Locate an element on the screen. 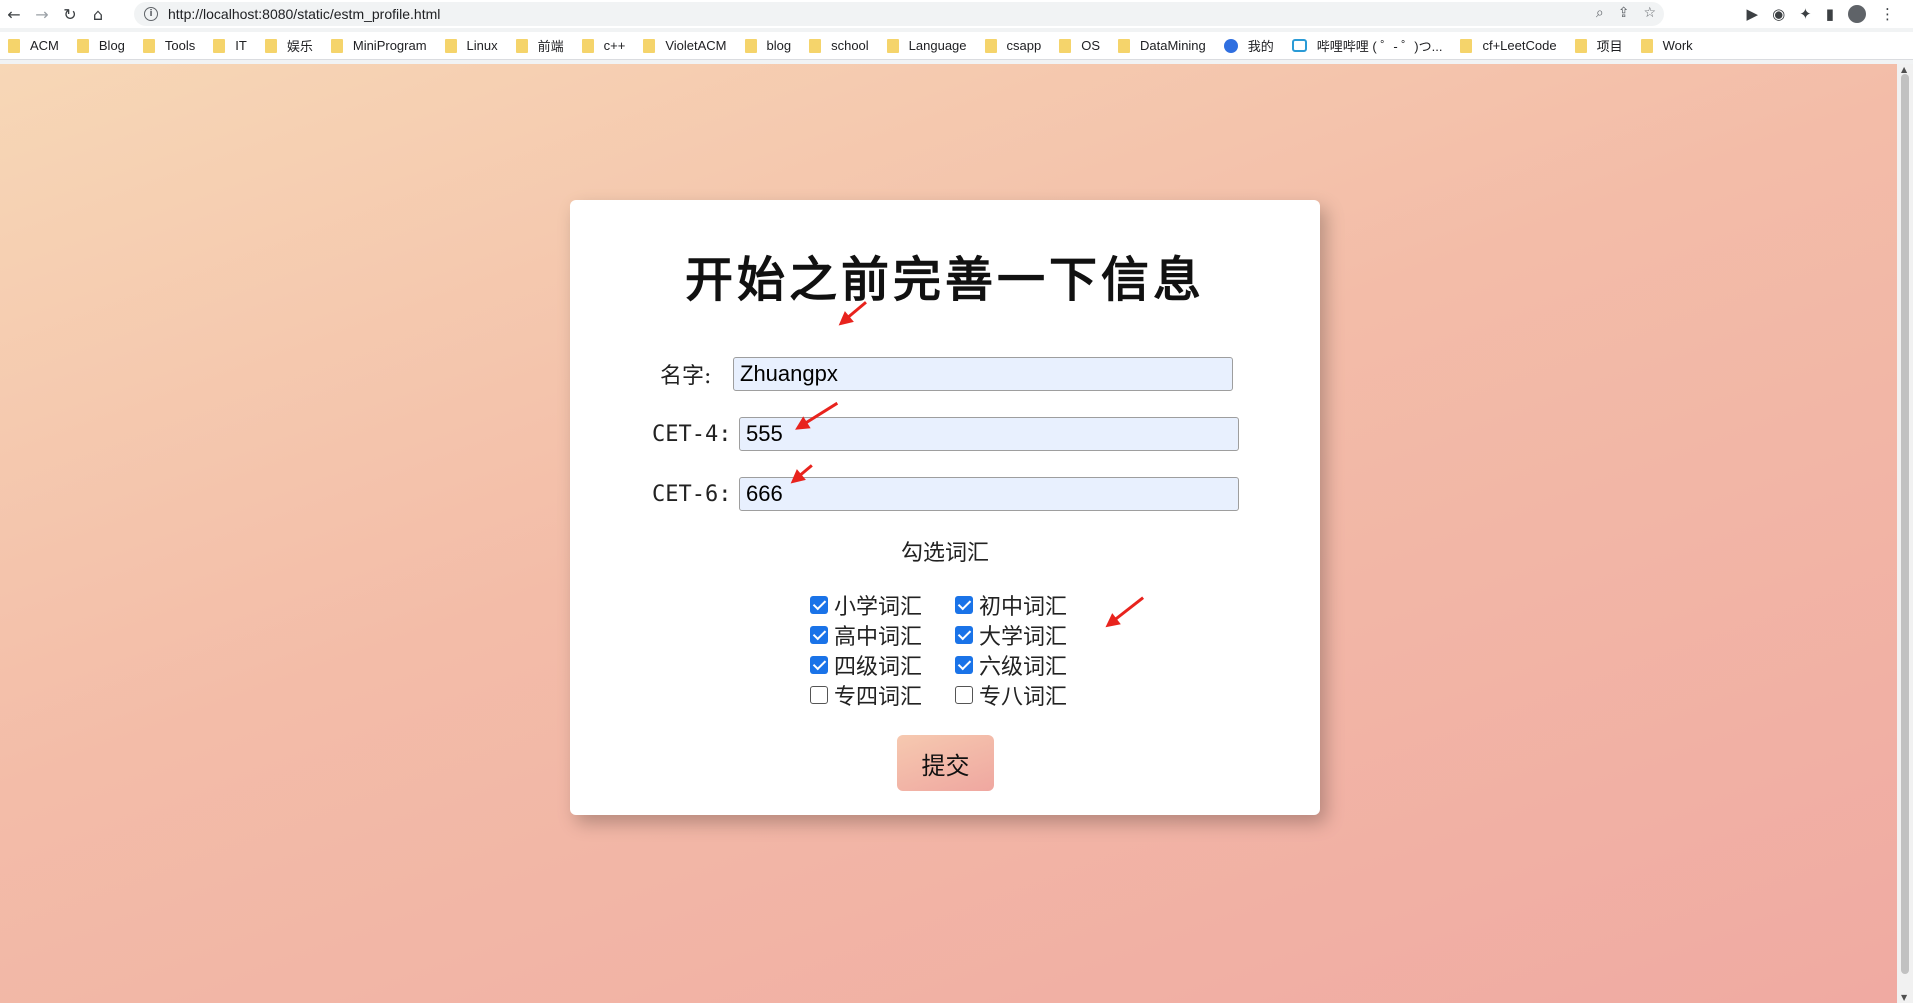 The height and width of the screenshot is (1003, 1913). vocab-option-label: 小学词汇 is located at coordinates (878, 607).